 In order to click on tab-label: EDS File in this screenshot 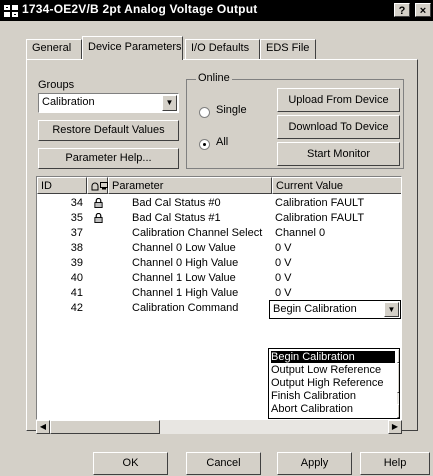, I will do `click(288, 48)`.